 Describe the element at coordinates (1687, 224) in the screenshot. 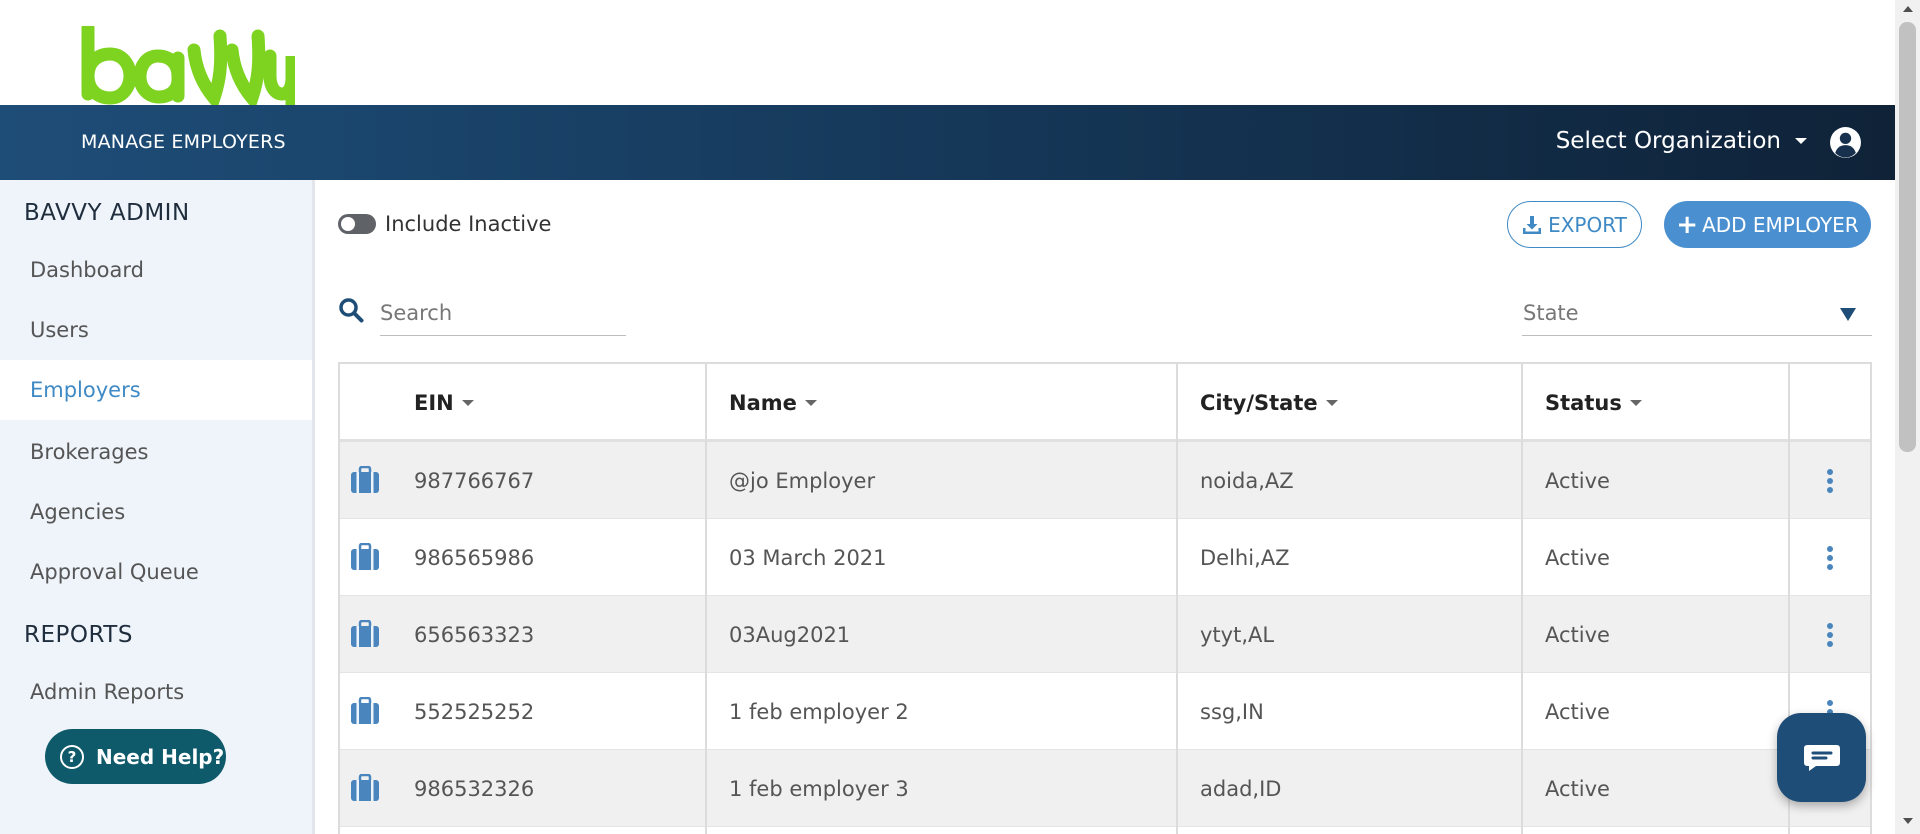

I see `plus-icon: +` at that location.